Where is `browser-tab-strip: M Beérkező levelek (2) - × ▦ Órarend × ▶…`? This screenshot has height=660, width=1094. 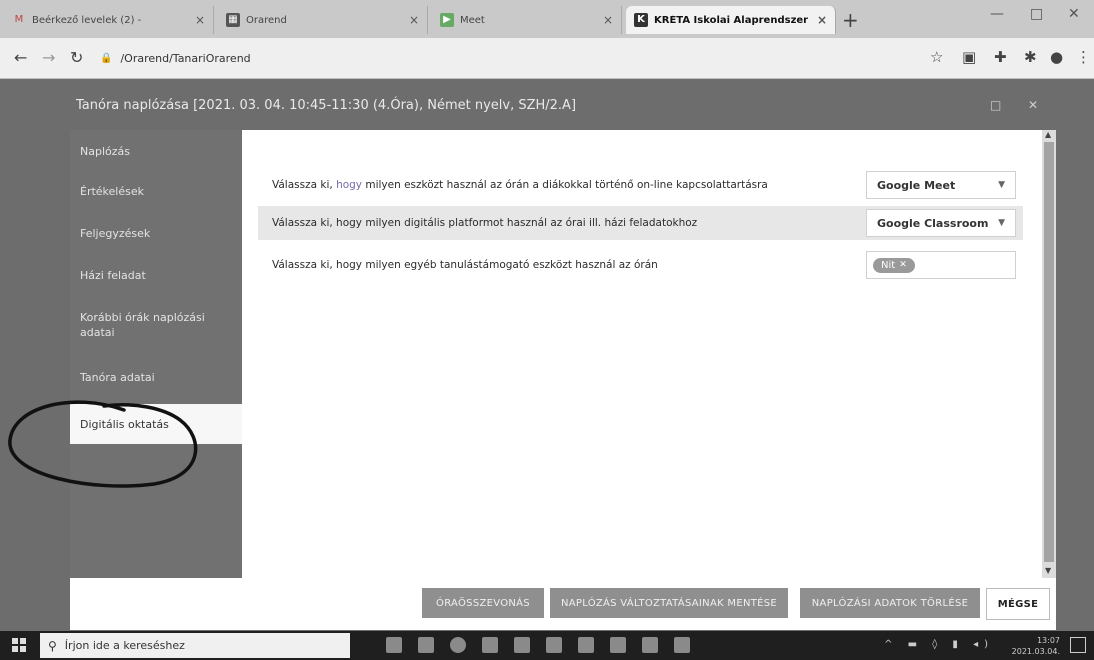
browser-tab-strip: M Beérkező levelek (2) - × ▦ Órarend × ▶… is located at coordinates (547, 19).